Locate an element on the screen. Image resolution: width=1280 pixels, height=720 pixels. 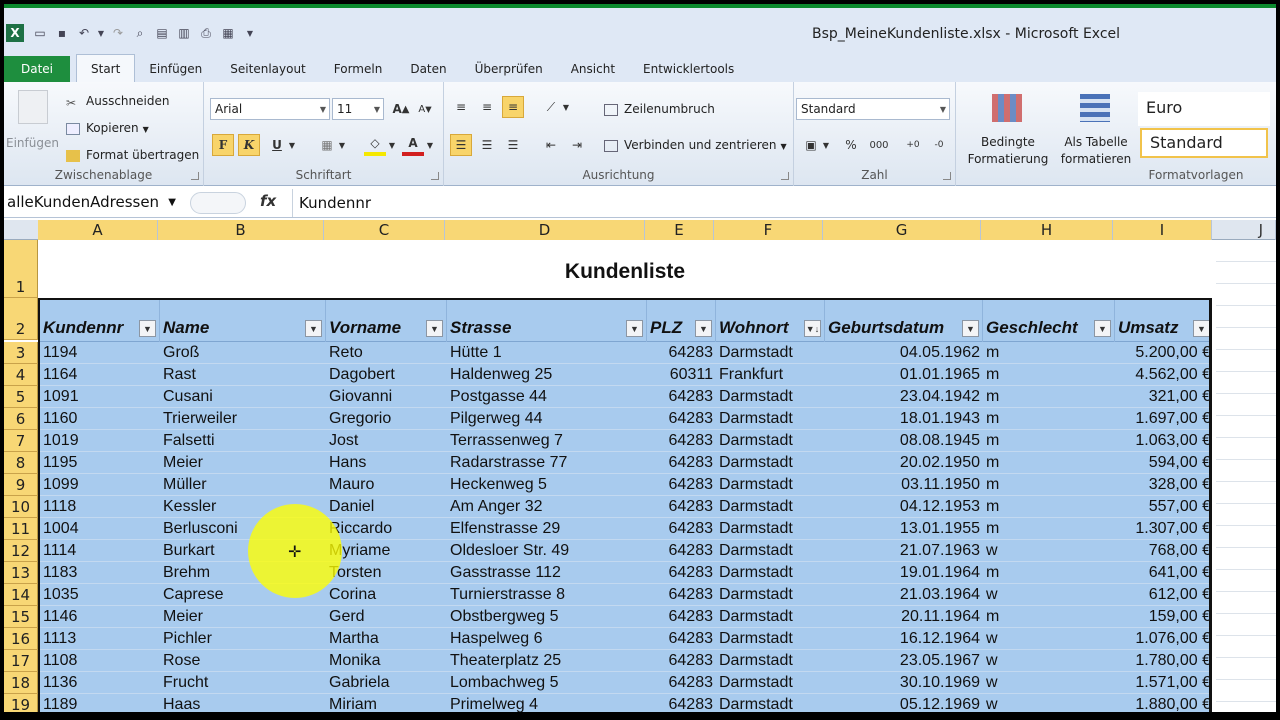
row-header: 17 is located at coordinates (21, 661).